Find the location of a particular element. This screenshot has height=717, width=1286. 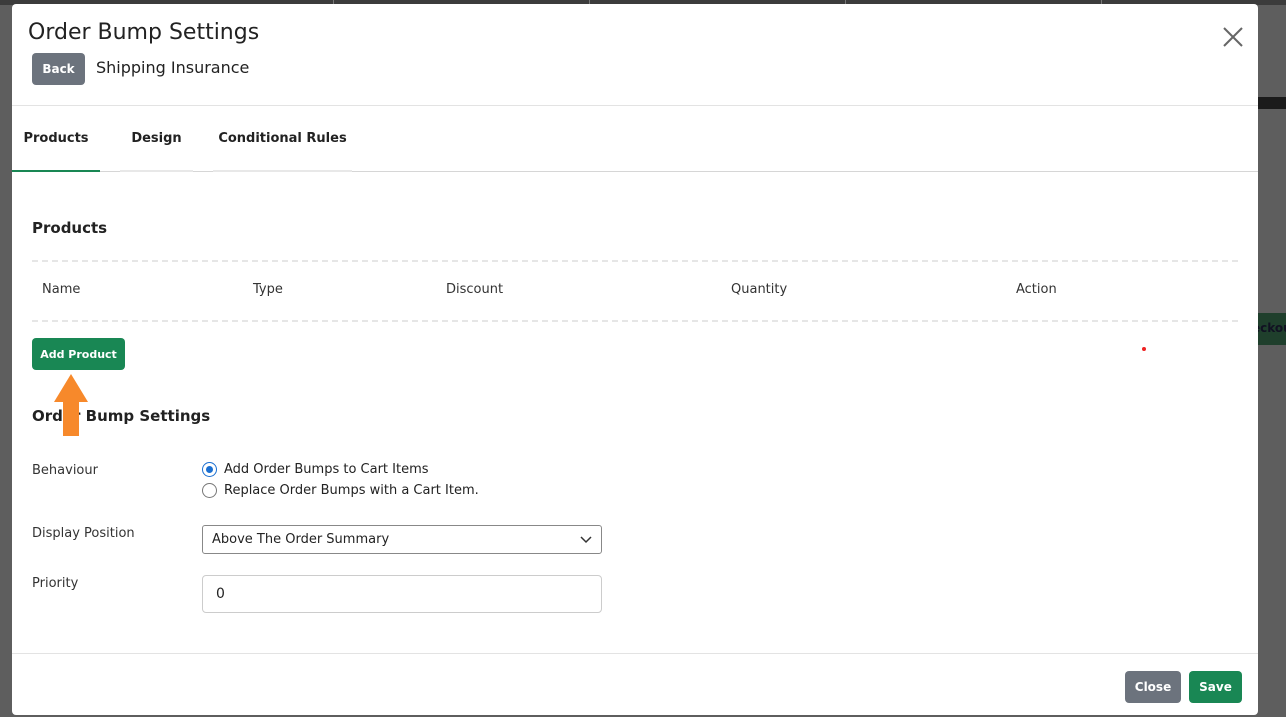

back-button: Back is located at coordinates (58, 69).